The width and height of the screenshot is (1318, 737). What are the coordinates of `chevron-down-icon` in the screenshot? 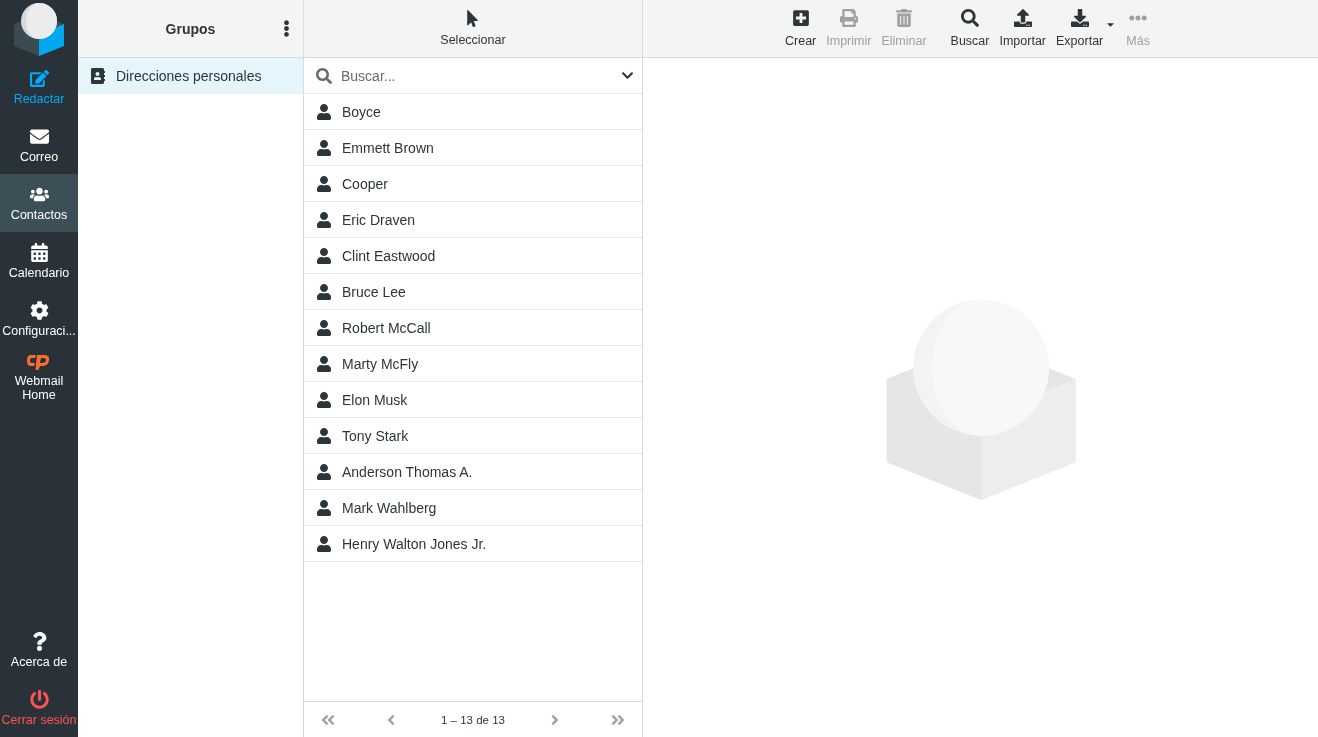 It's located at (627, 75).